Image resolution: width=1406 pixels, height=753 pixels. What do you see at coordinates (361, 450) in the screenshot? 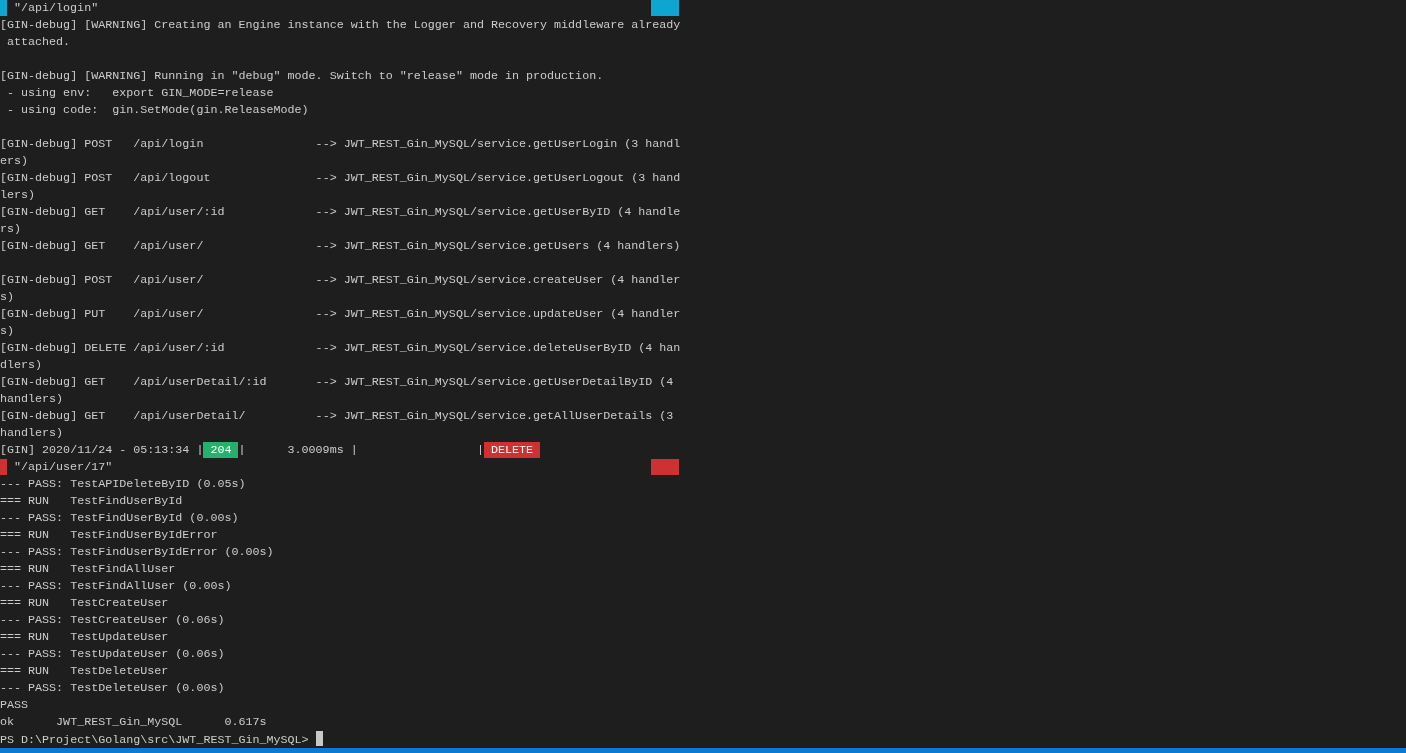
I see `log-text: | 3.0009ms | |` at bounding box center [361, 450].